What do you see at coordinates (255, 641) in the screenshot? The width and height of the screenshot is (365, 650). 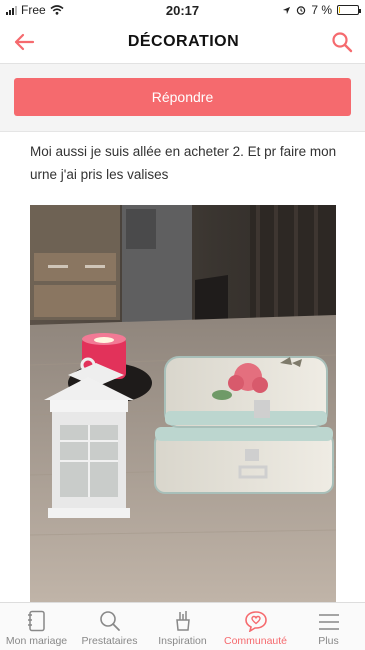 I see `tab-label: Communauté` at bounding box center [255, 641].